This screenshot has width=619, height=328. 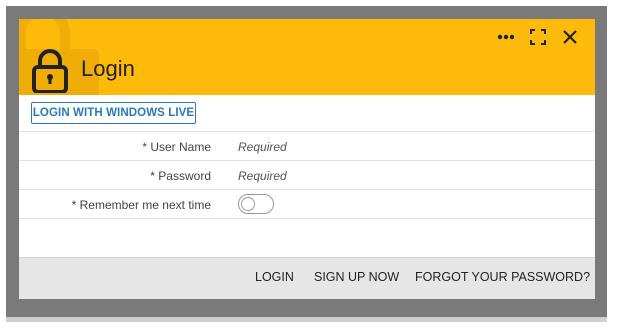 I want to click on more-icon, so click(x=506, y=37).